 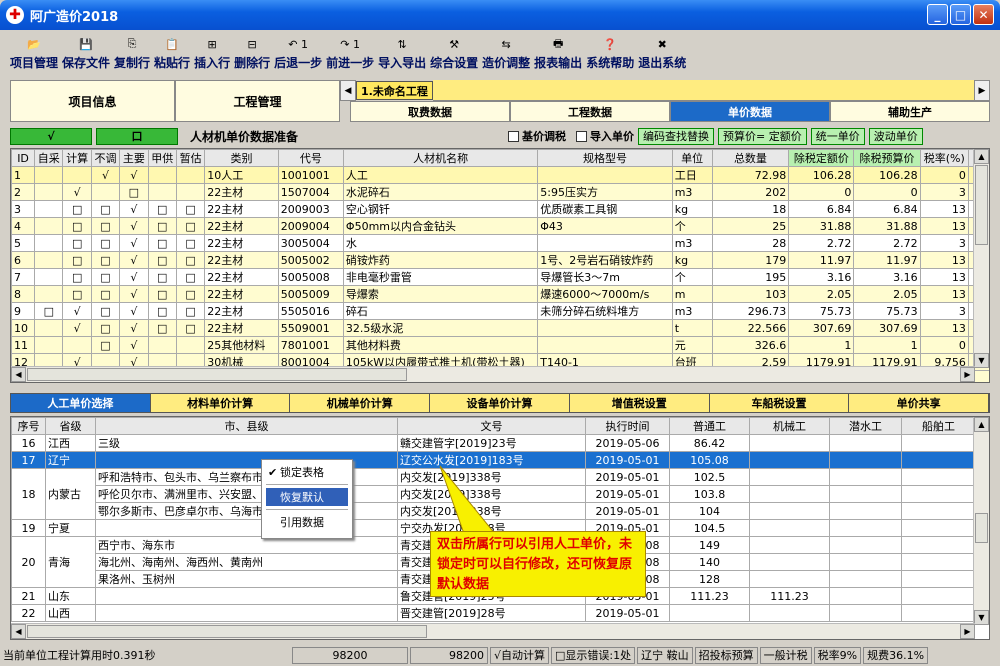 What do you see at coordinates (750, 243) in the screenshot?
I see `table-cell: 28` at bounding box center [750, 243].